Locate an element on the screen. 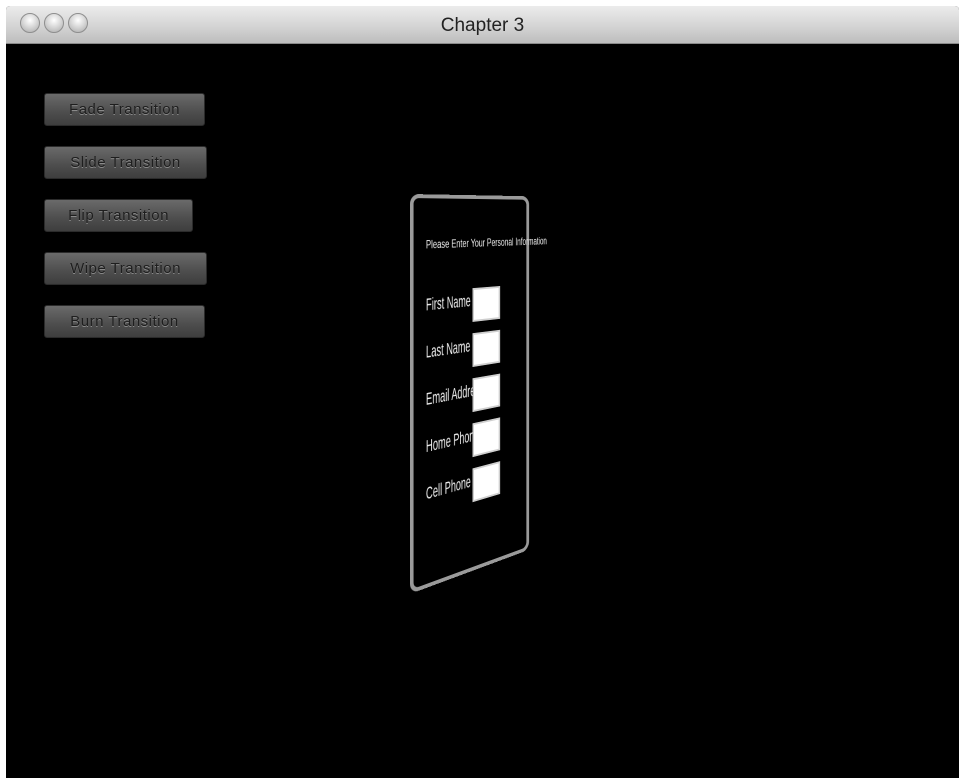 The image size is (959, 778). email-address-input is located at coordinates (486, 393).